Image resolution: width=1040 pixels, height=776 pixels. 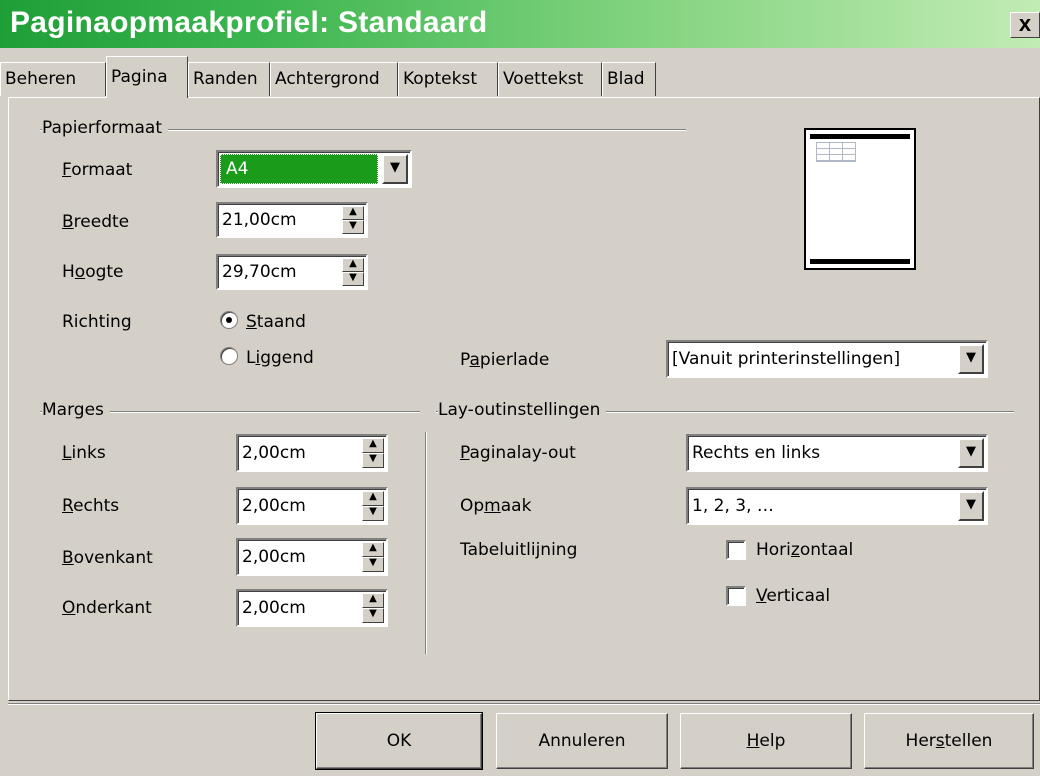 I want to click on reset-label: Herstellen, so click(x=949, y=741).